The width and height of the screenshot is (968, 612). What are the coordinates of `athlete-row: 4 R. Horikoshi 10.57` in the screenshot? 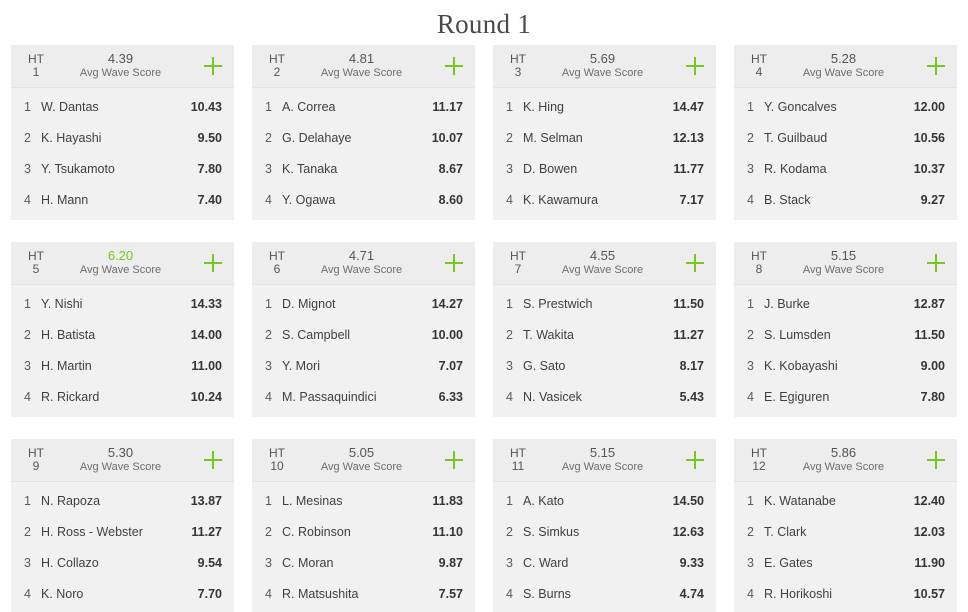 It's located at (845, 593).